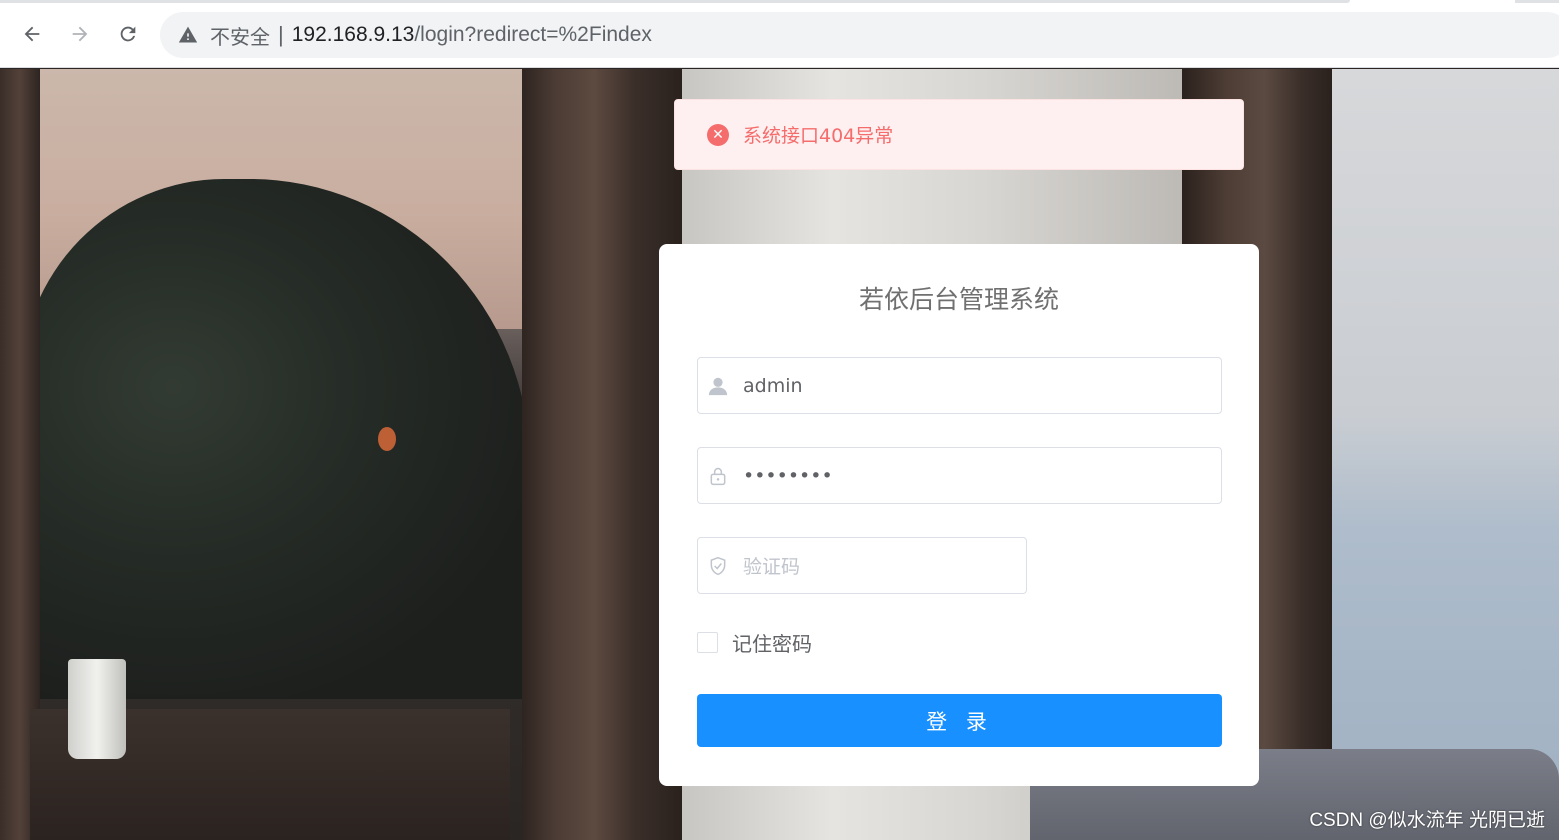 This screenshot has height=840, width=1559. What do you see at coordinates (818, 136) in the screenshot?
I see `error-message-text: 系统接口404异常` at bounding box center [818, 136].